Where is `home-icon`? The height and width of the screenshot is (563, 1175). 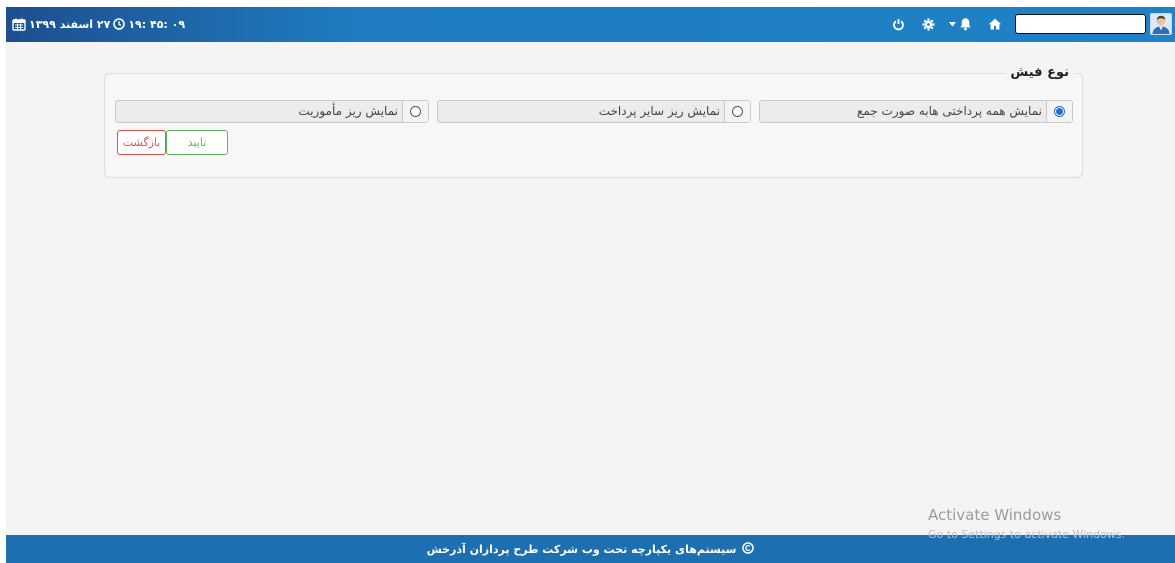 home-icon is located at coordinates (995, 24).